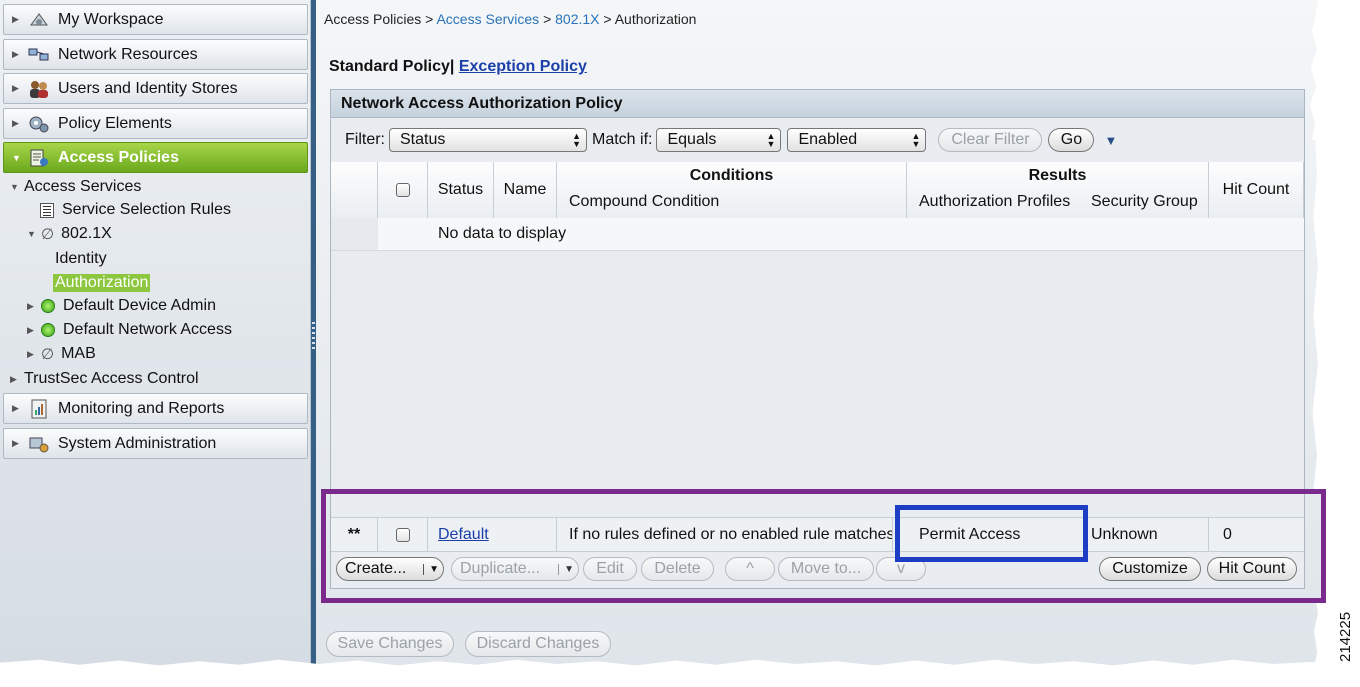  I want to click on drawer-access-policies: ▼ Access Policies, so click(155, 157).